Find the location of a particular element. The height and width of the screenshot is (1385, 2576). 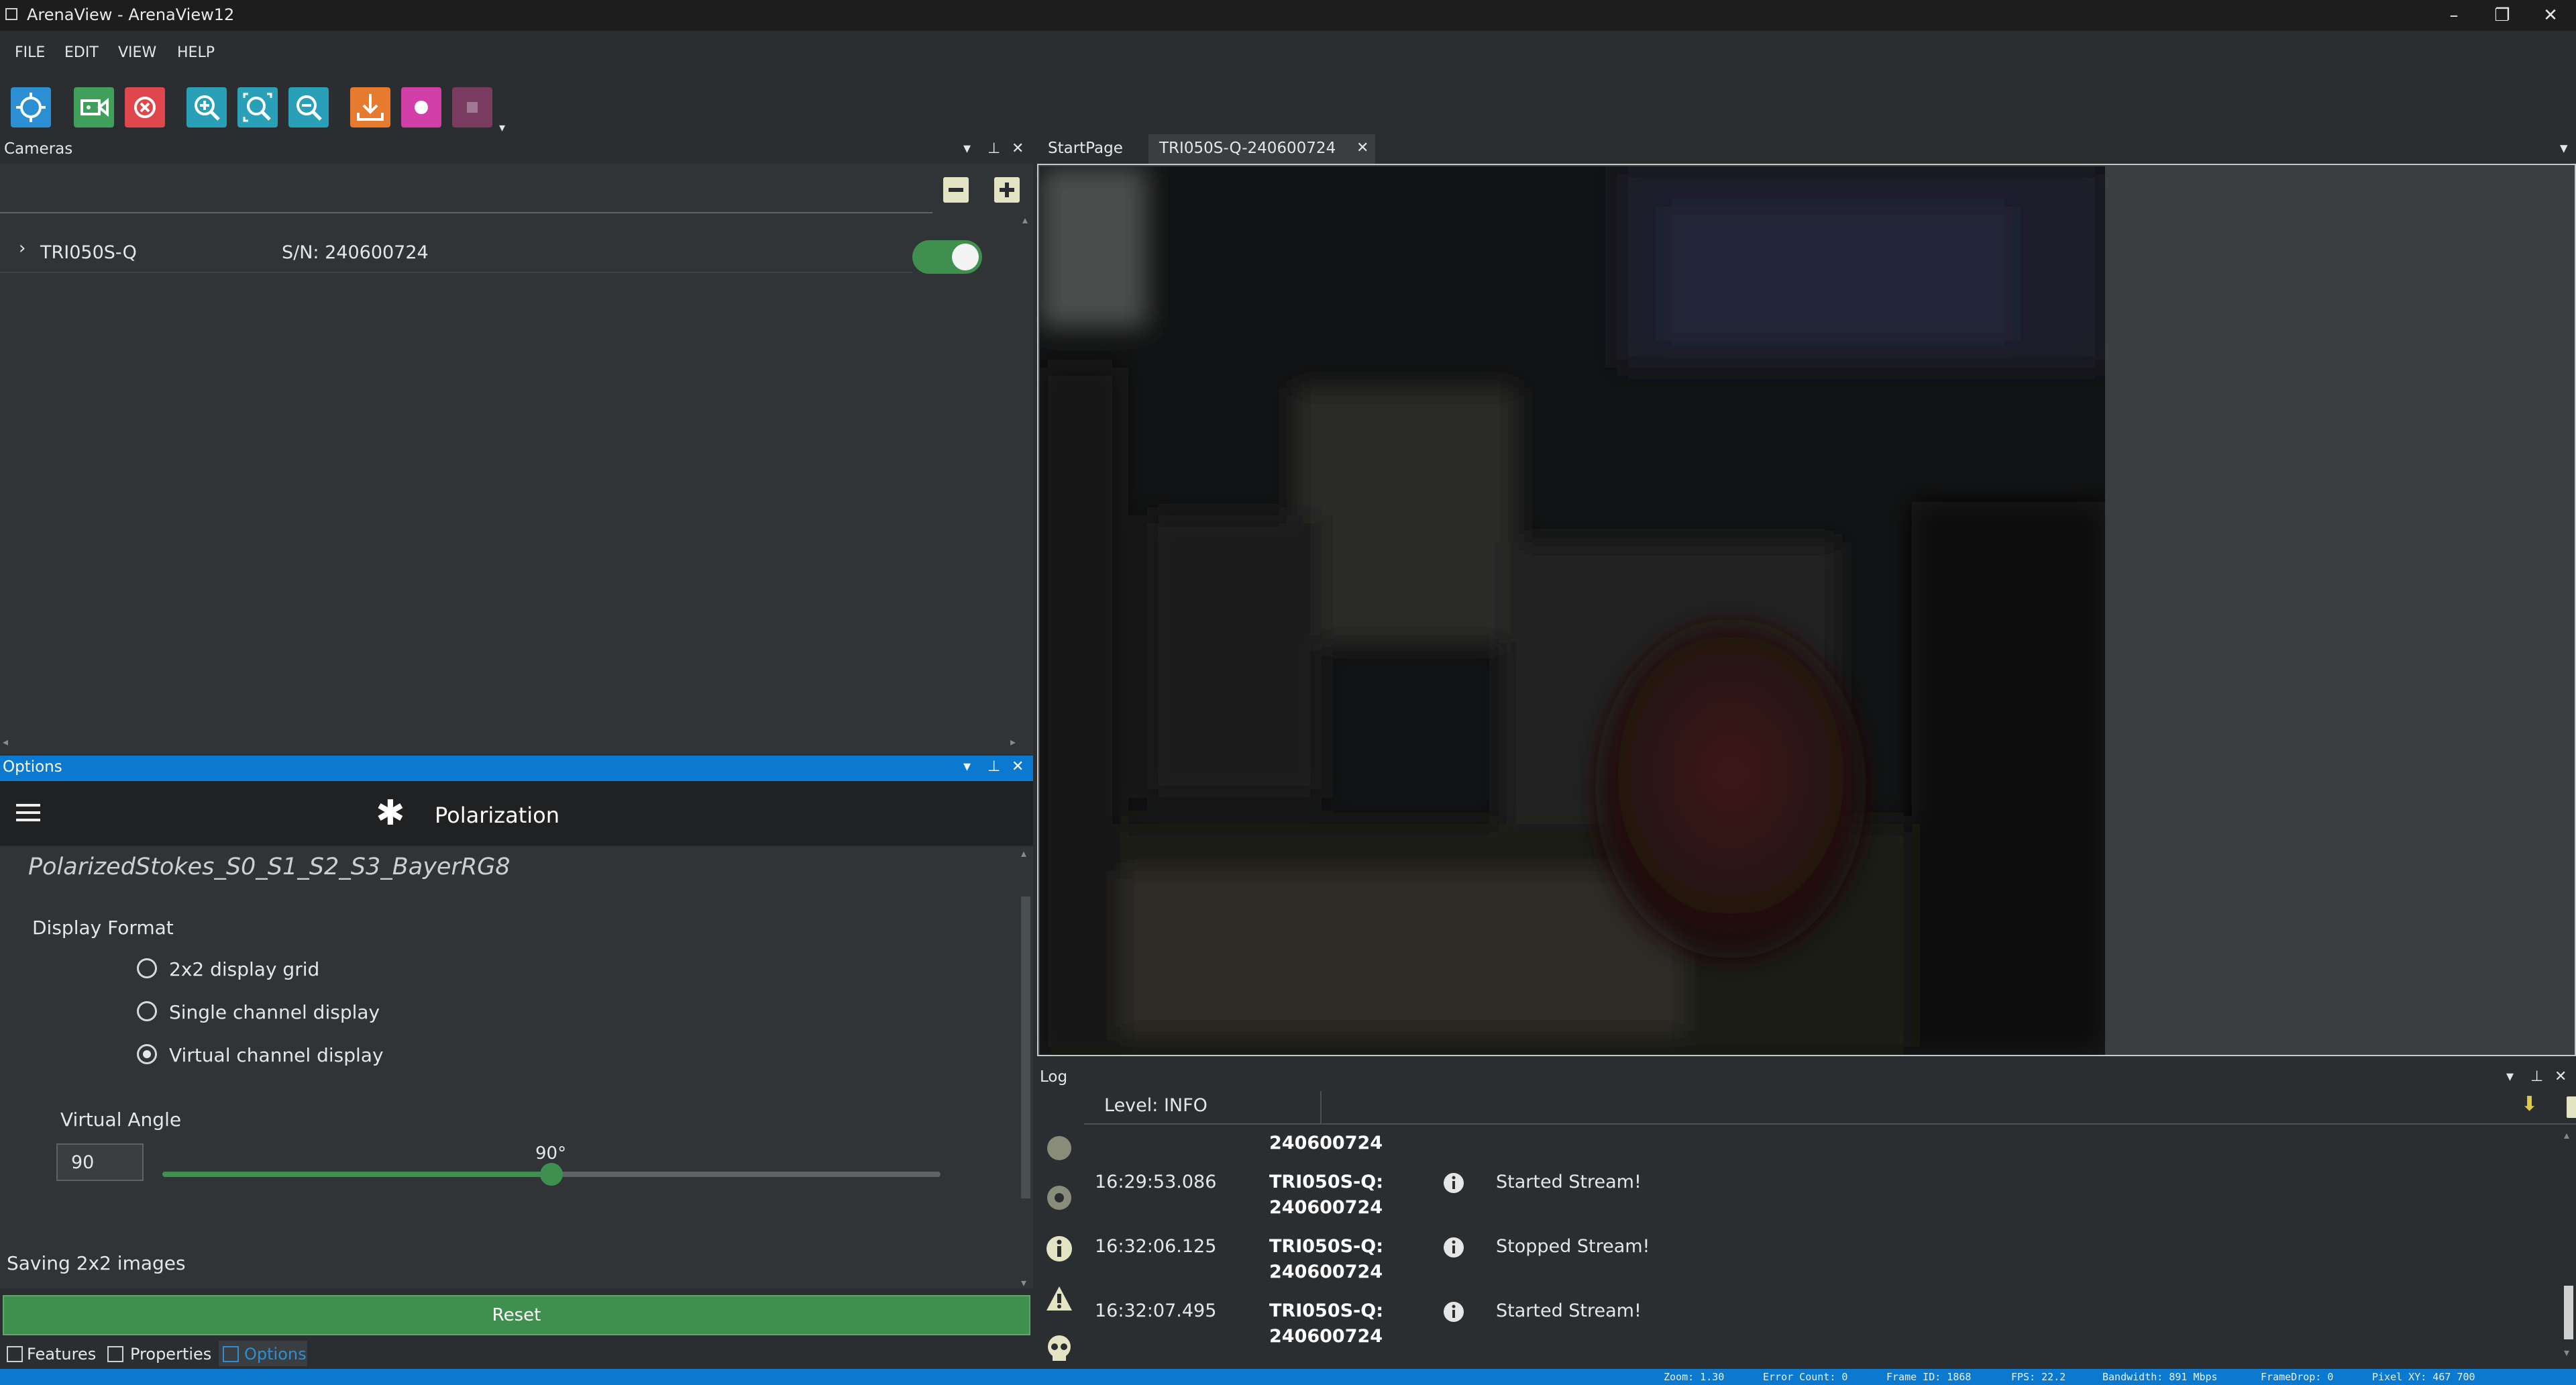

options-tab-icon is located at coordinates (231, 1354).